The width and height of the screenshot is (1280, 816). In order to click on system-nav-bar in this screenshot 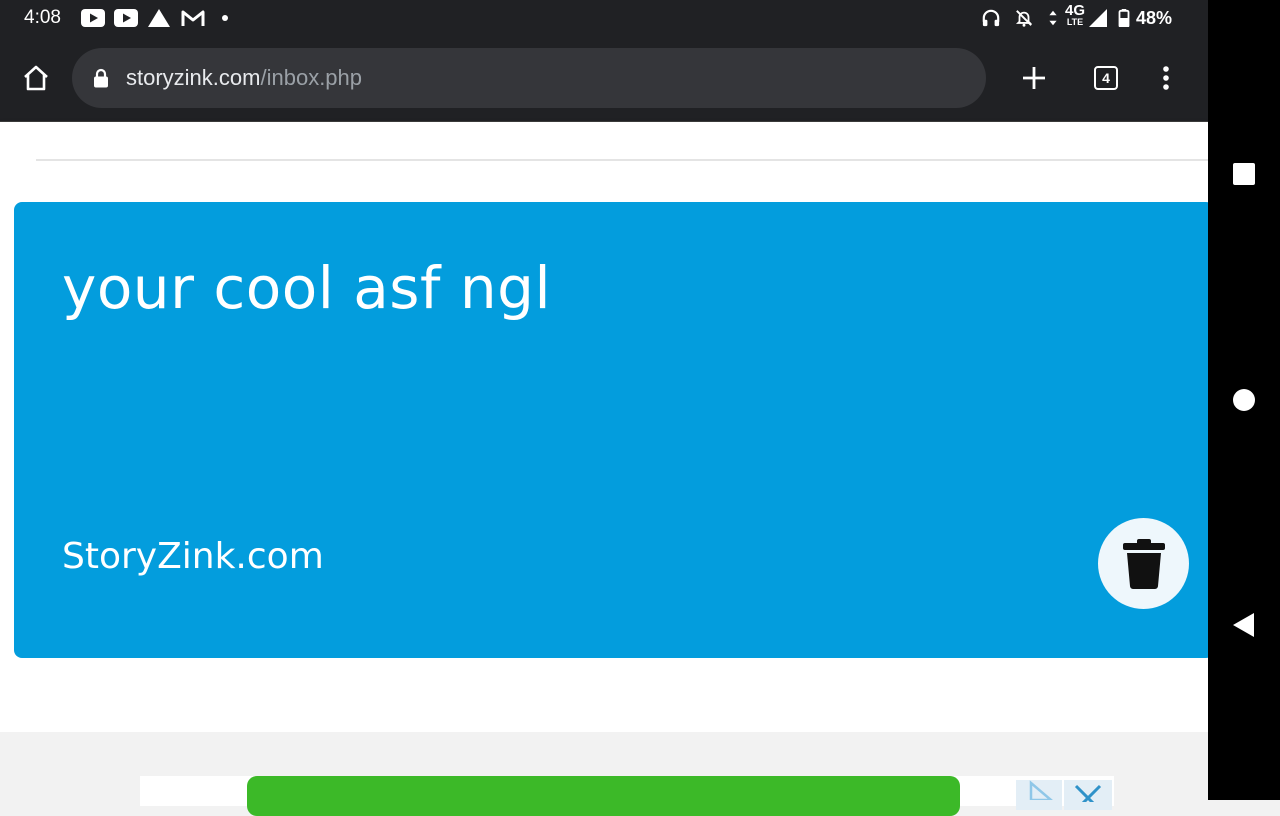, I will do `click(1244, 400)`.